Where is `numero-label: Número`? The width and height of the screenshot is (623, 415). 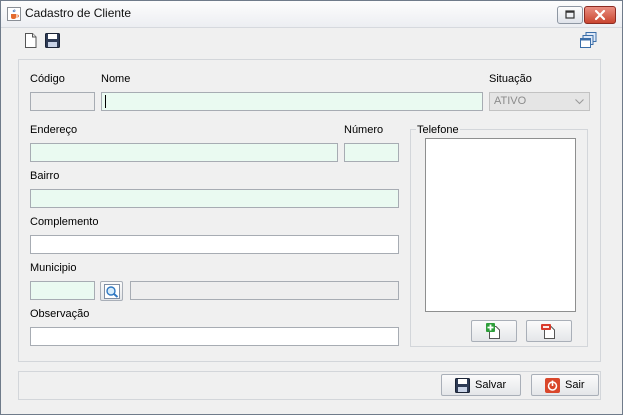 numero-label: Número is located at coordinates (364, 130).